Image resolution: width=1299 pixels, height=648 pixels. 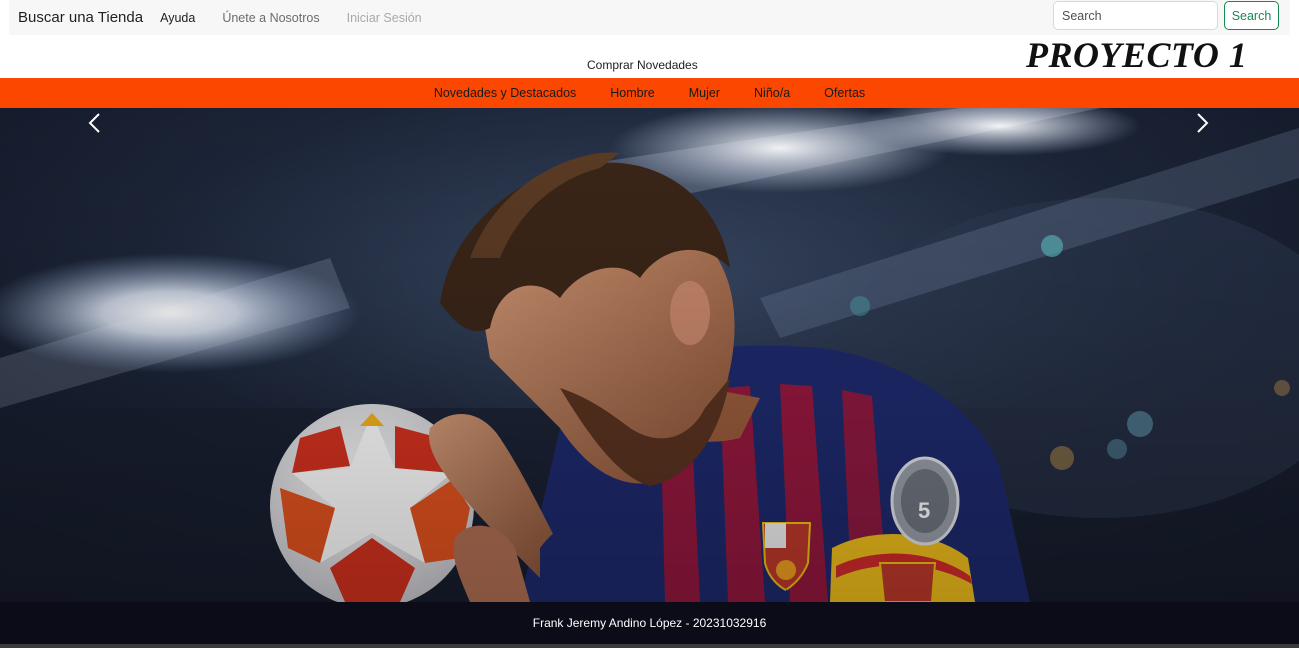 What do you see at coordinates (1137, 55) in the screenshot?
I see `project-title: PROYECTO 1` at bounding box center [1137, 55].